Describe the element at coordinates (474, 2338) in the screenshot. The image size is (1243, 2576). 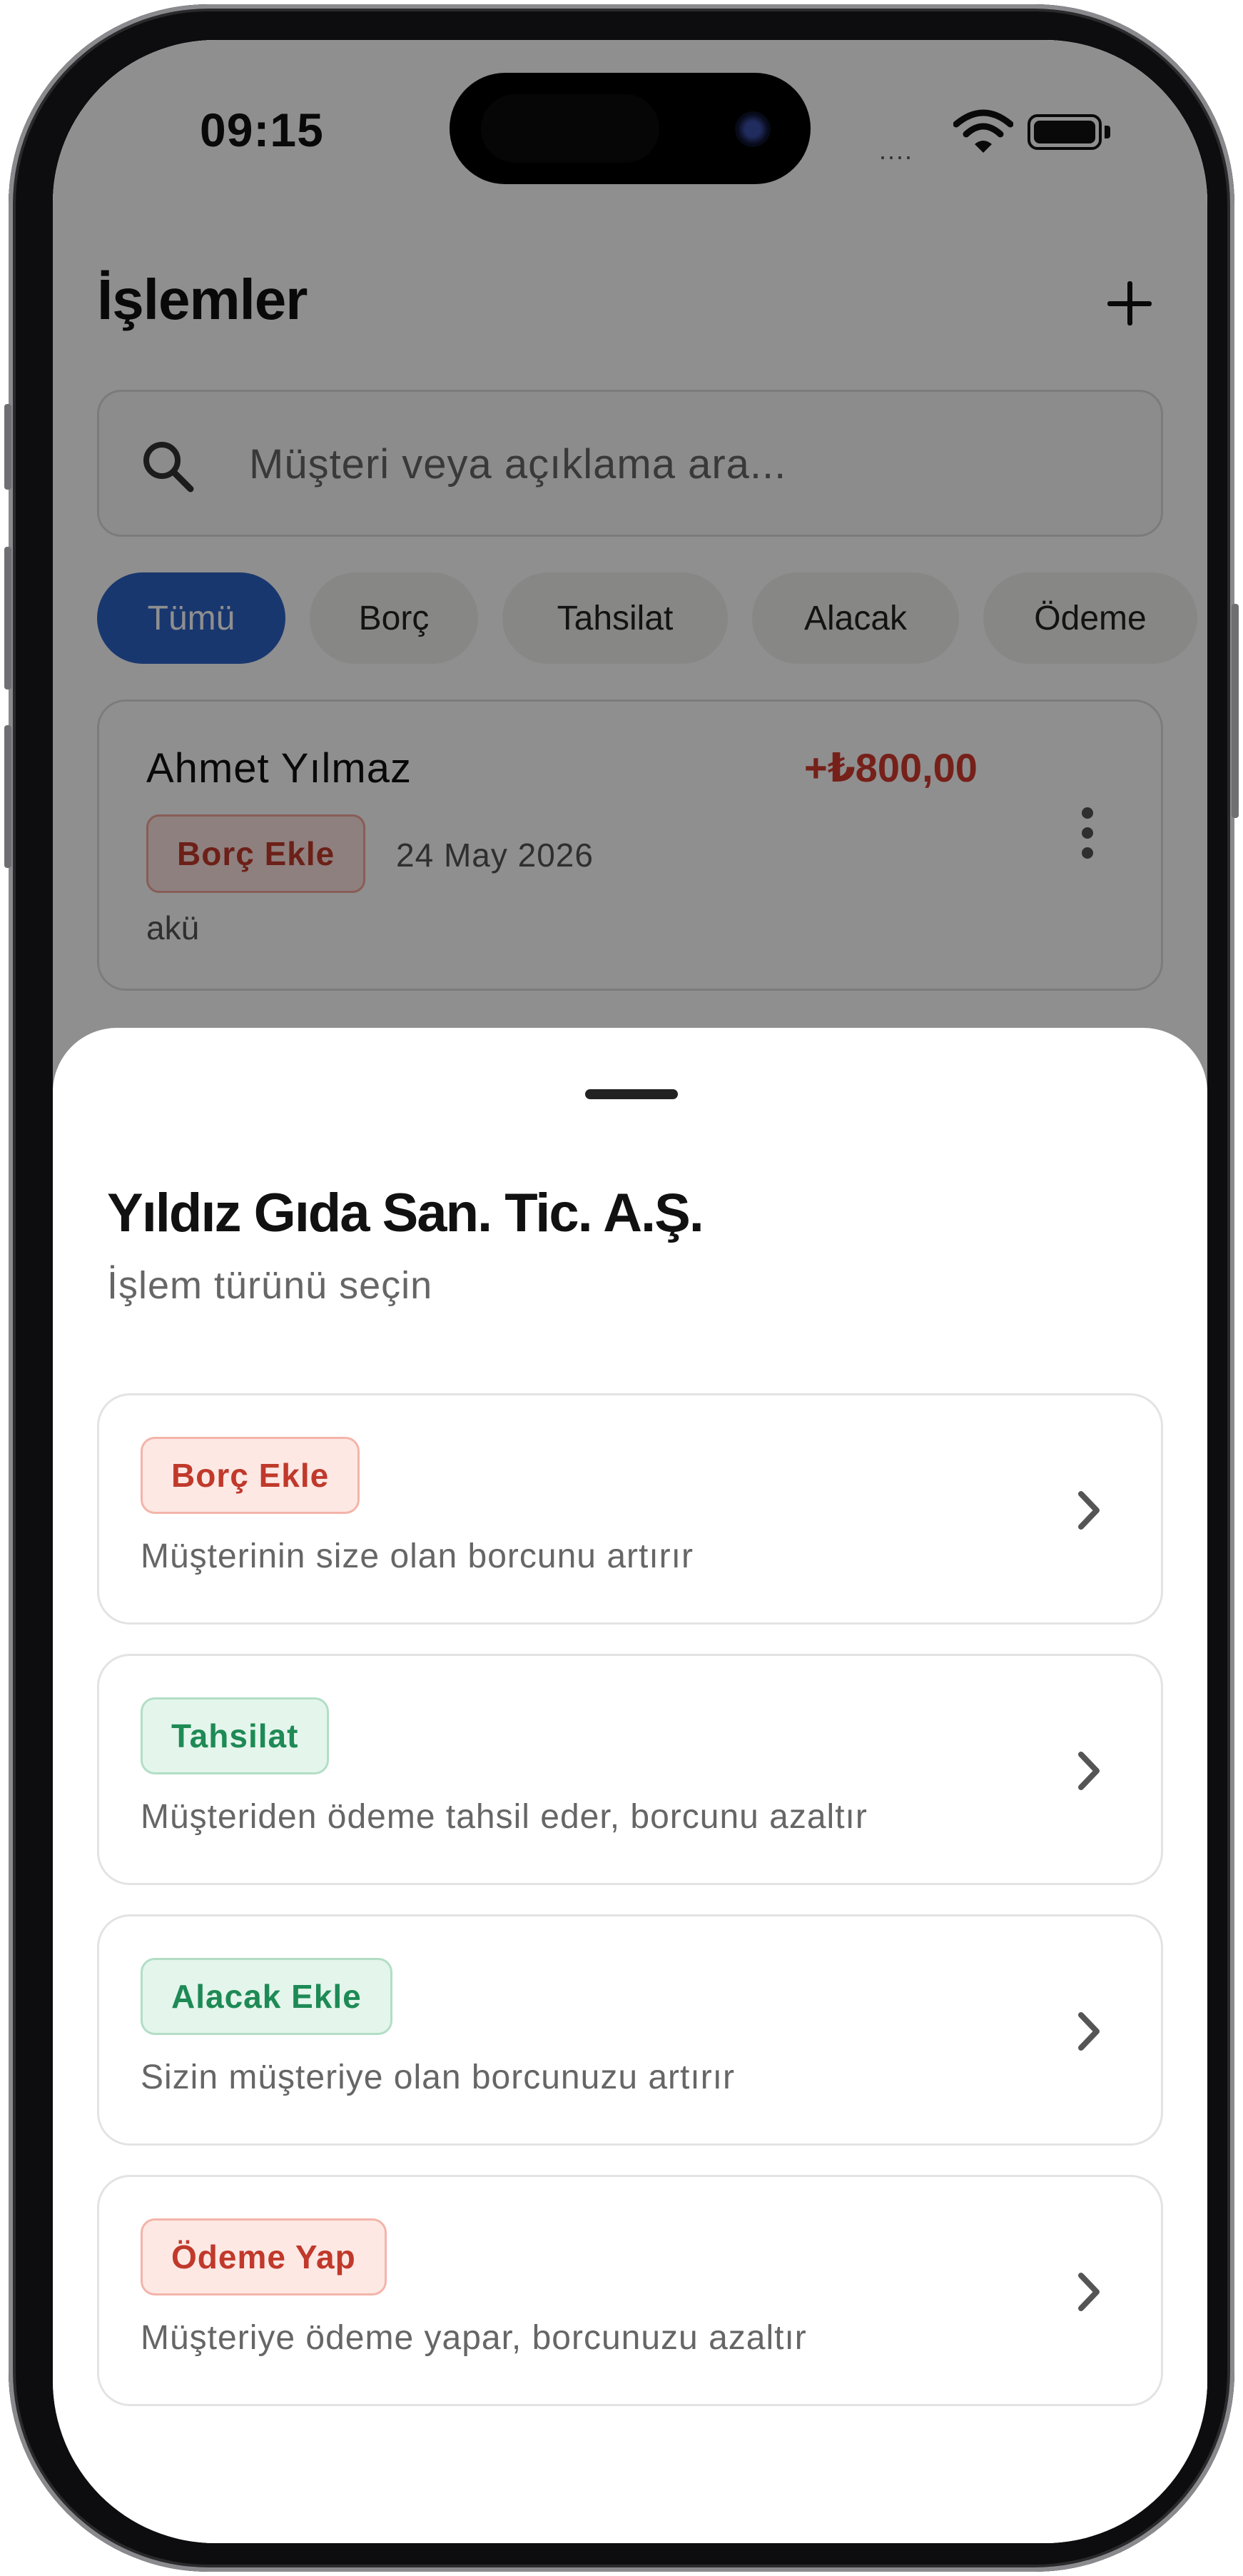
I see `option-description: Müşteriye ödeme yapar, borcunuzu azaltır` at that location.